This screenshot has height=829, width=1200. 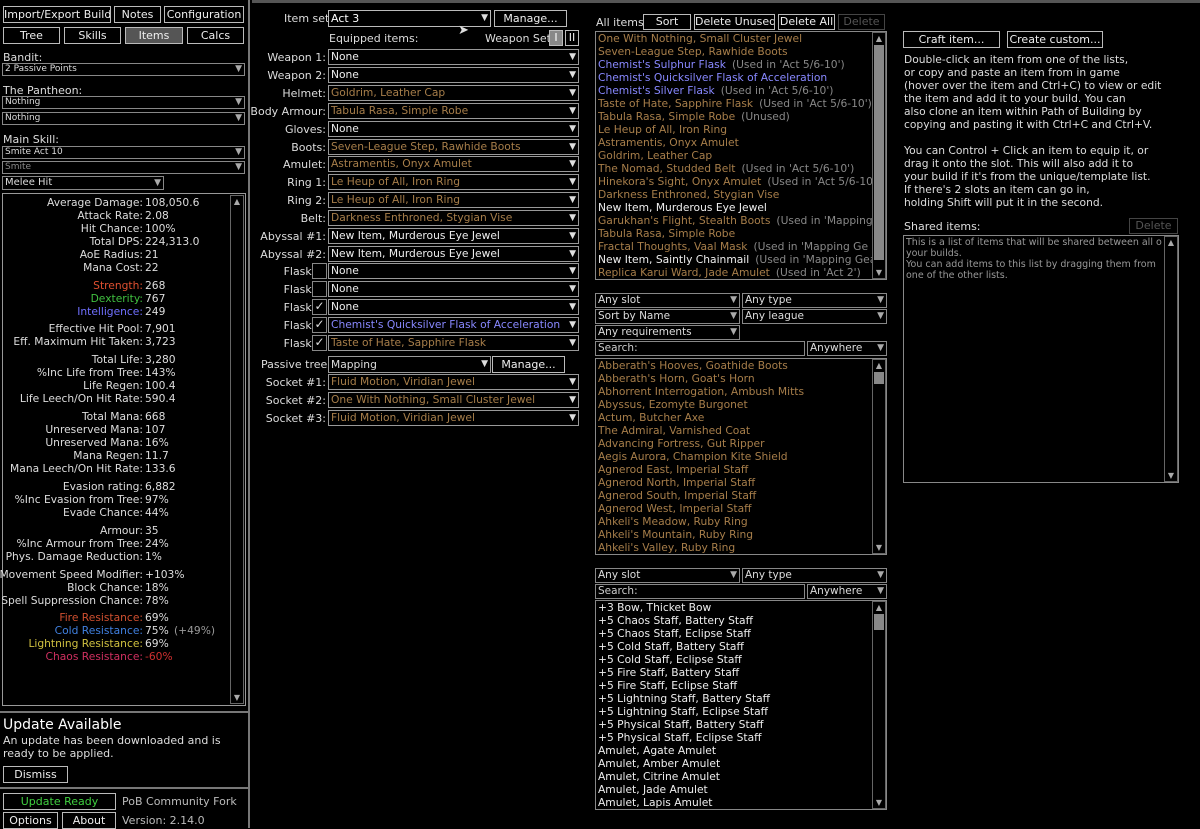 I want to click on list-item: Advancing Fortress, Gut Ripper, so click(x=735, y=443).